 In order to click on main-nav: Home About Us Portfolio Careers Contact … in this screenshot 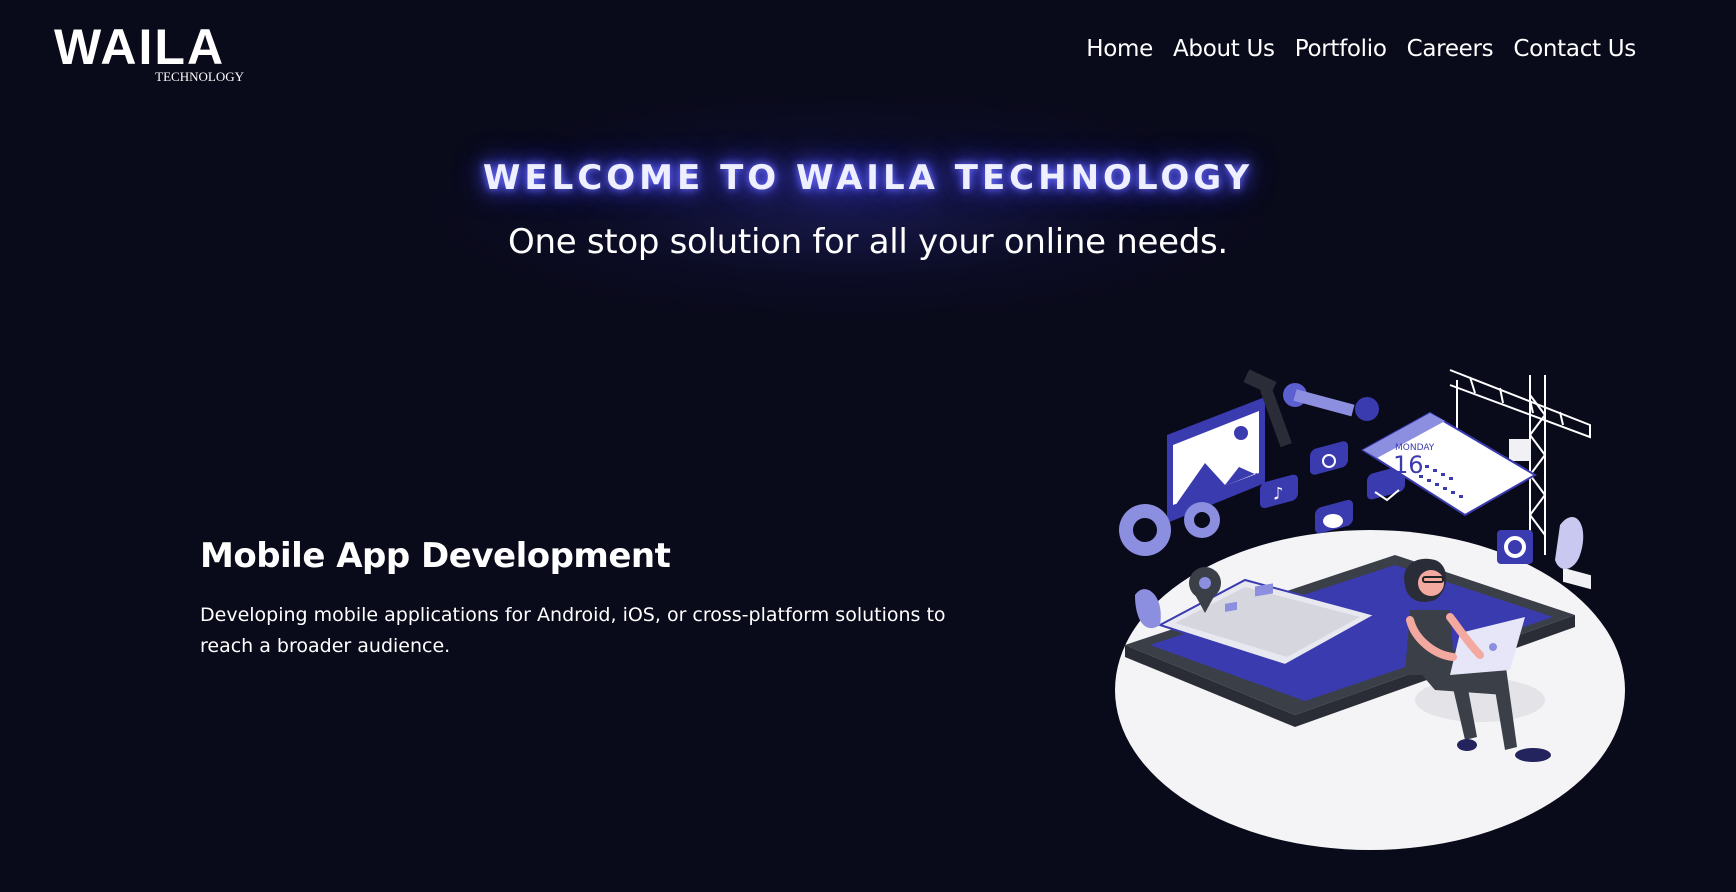, I will do `click(1361, 49)`.